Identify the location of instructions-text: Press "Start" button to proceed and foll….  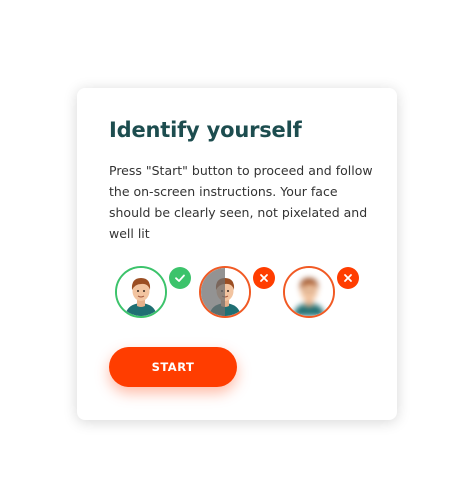
(241, 202).